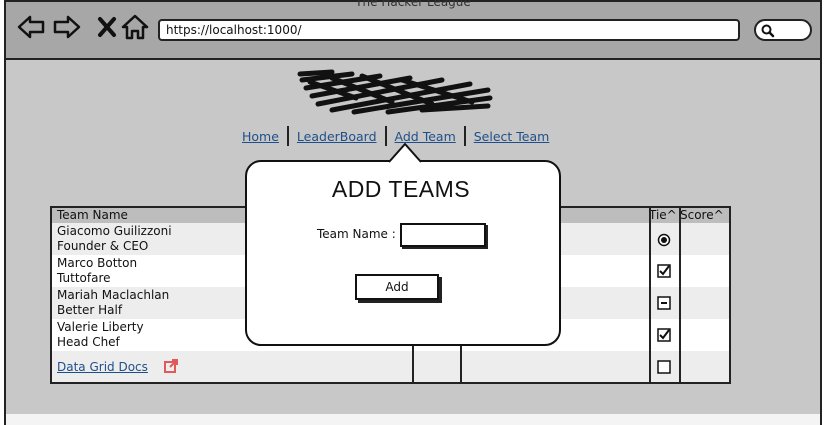 This screenshot has width=827, height=425. Describe the element at coordinates (90, 310) in the screenshot. I see `row-role: Better Half` at that location.